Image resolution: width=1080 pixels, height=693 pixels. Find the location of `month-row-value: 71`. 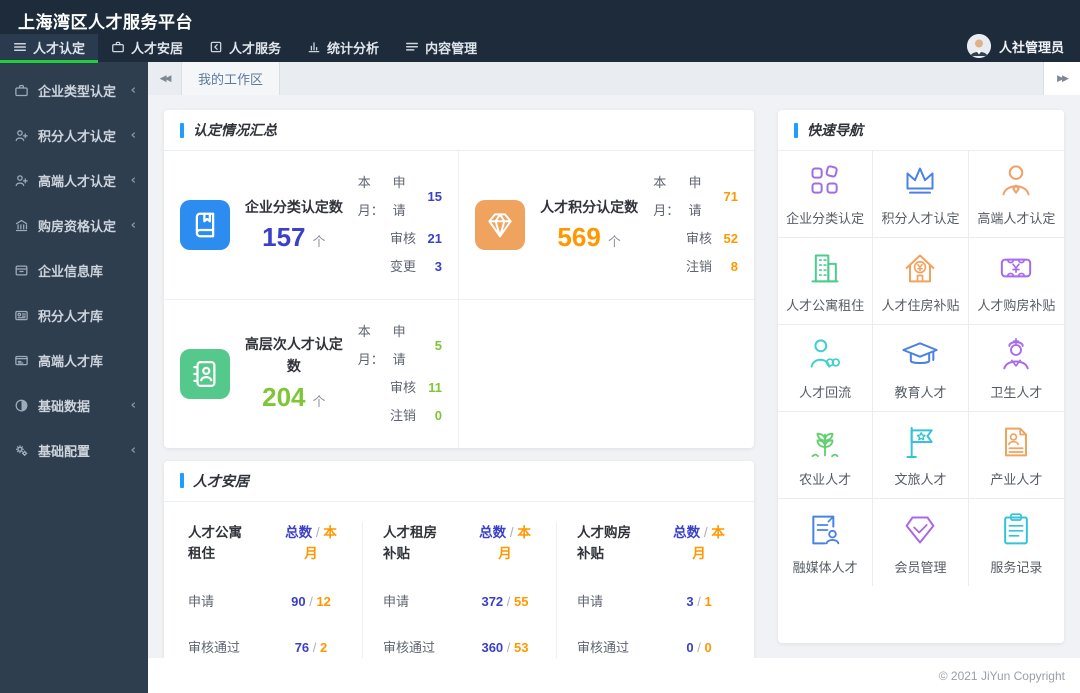

month-row-value: 71 is located at coordinates (730, 196).